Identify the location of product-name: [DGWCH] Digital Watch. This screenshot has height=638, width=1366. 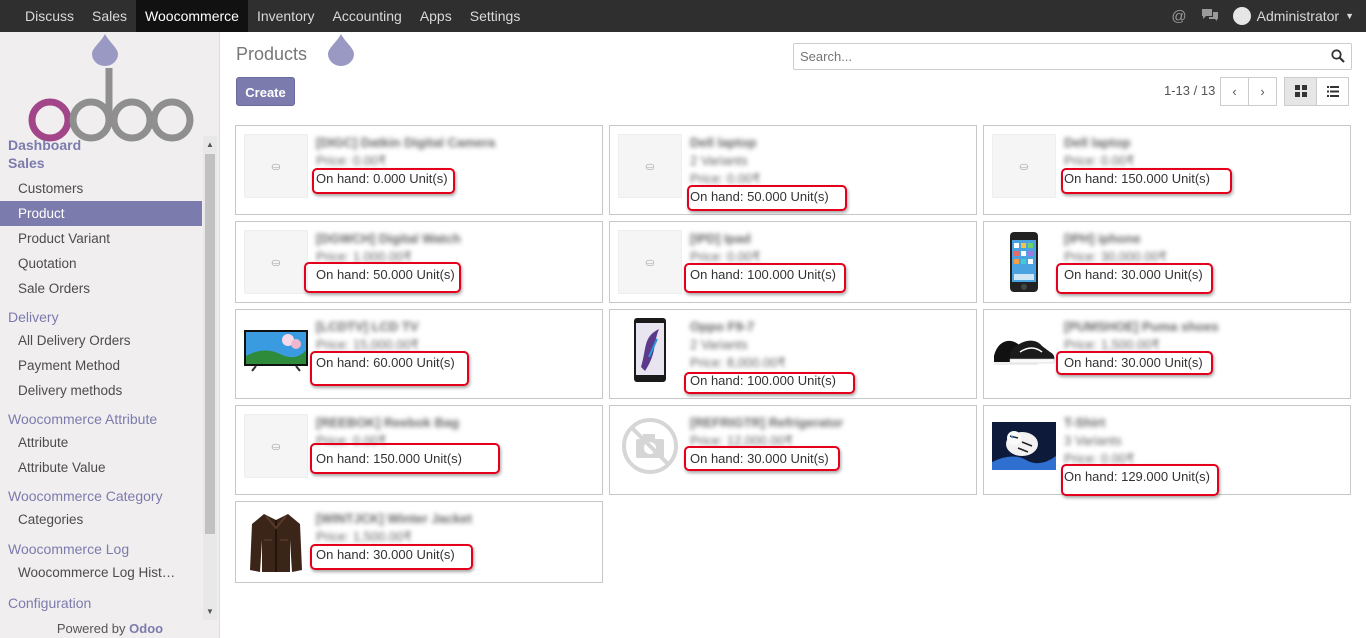
(456, 239).